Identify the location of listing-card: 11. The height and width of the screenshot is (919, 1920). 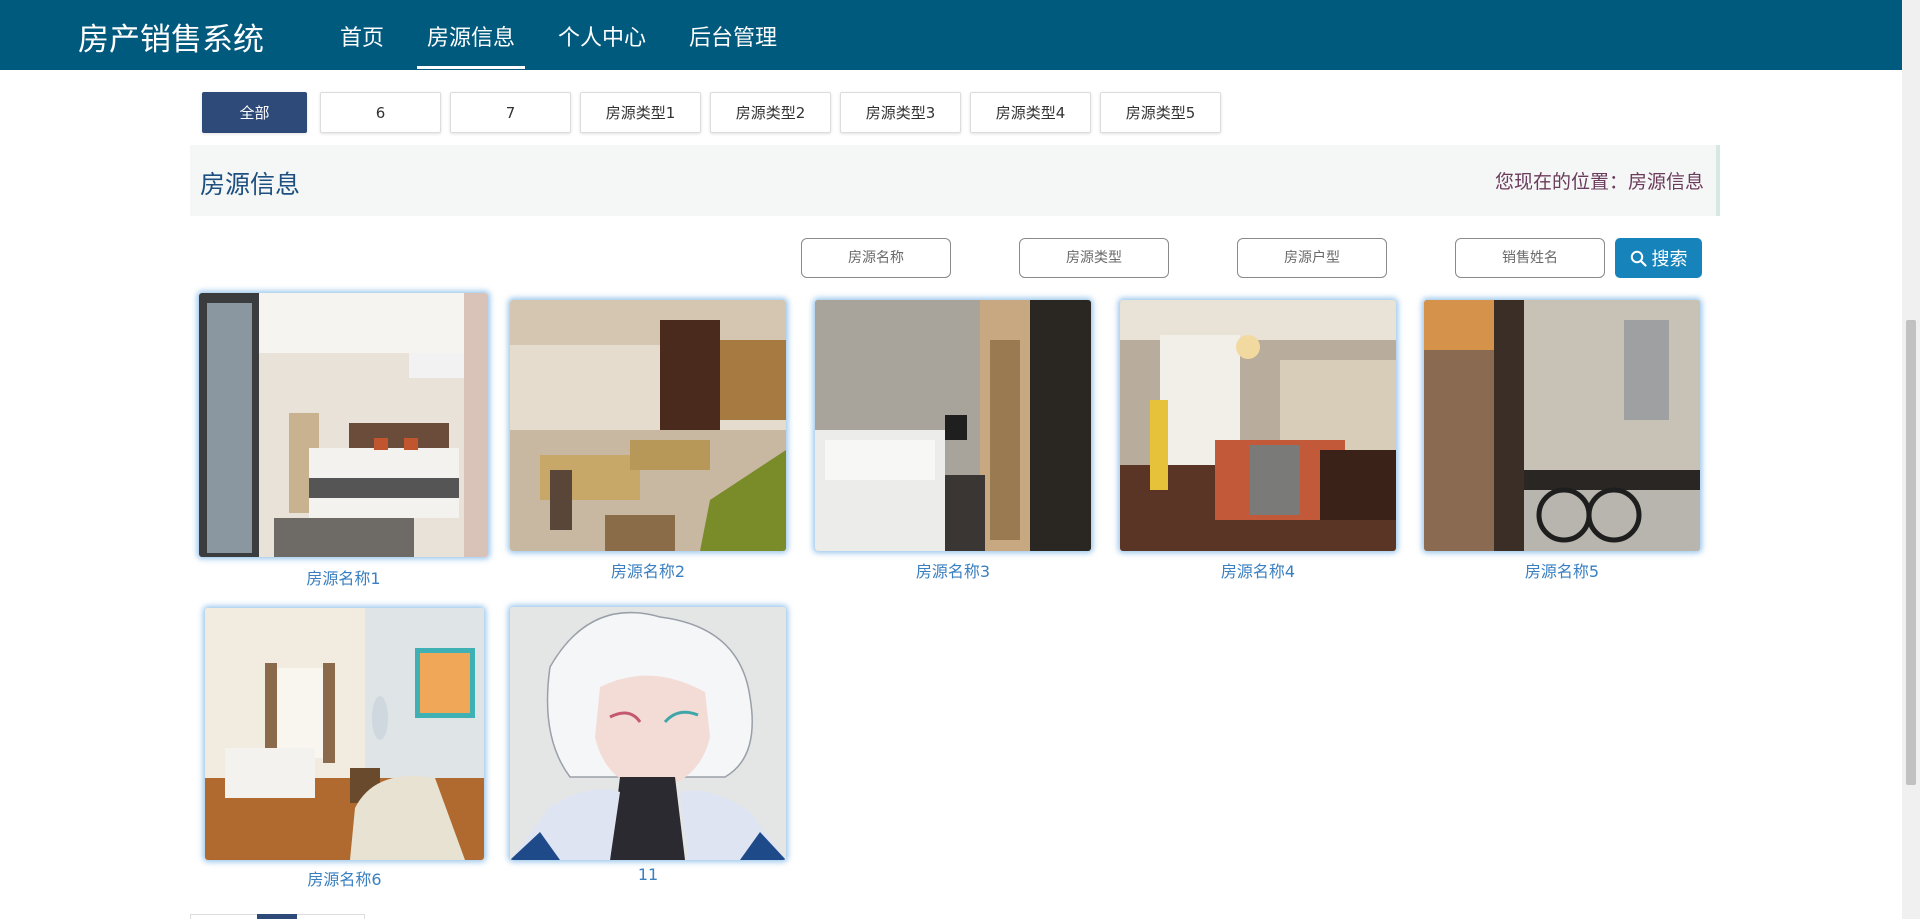
(648, 748).